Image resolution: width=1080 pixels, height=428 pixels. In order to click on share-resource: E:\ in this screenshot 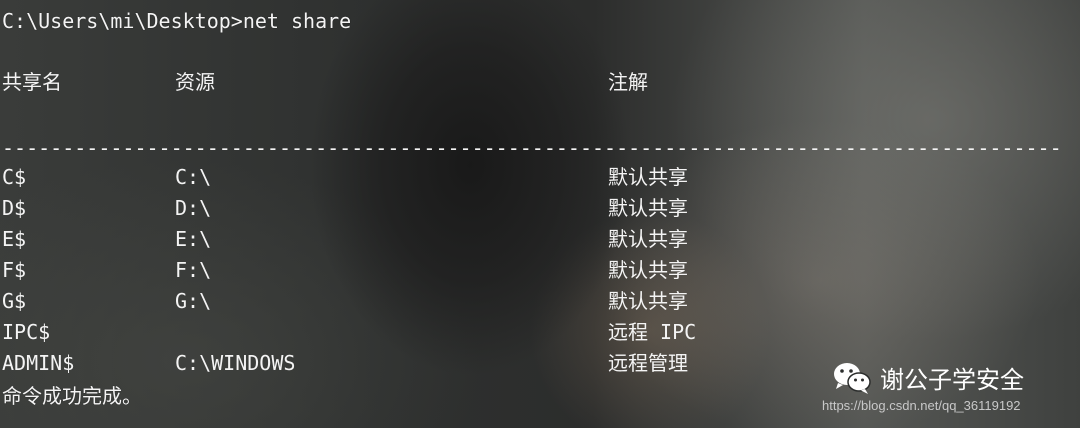, I will do `click(193, 239)`.